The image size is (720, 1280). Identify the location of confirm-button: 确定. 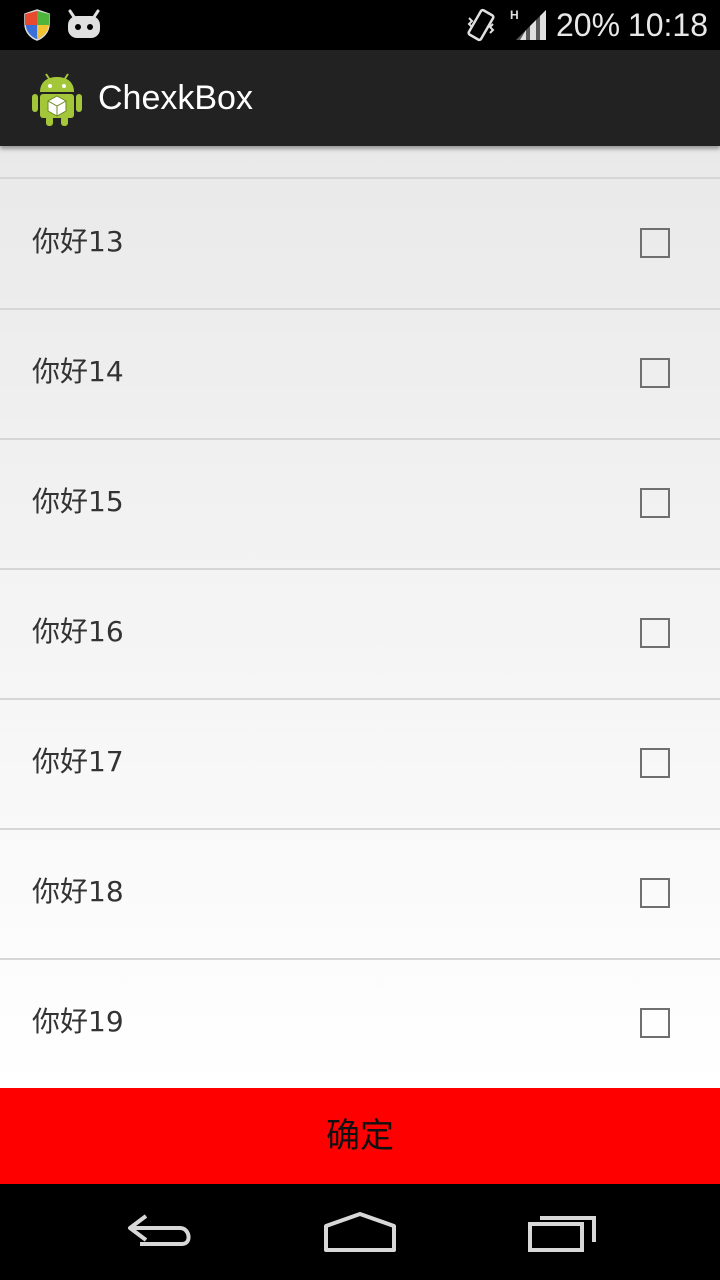
(360, 1136).